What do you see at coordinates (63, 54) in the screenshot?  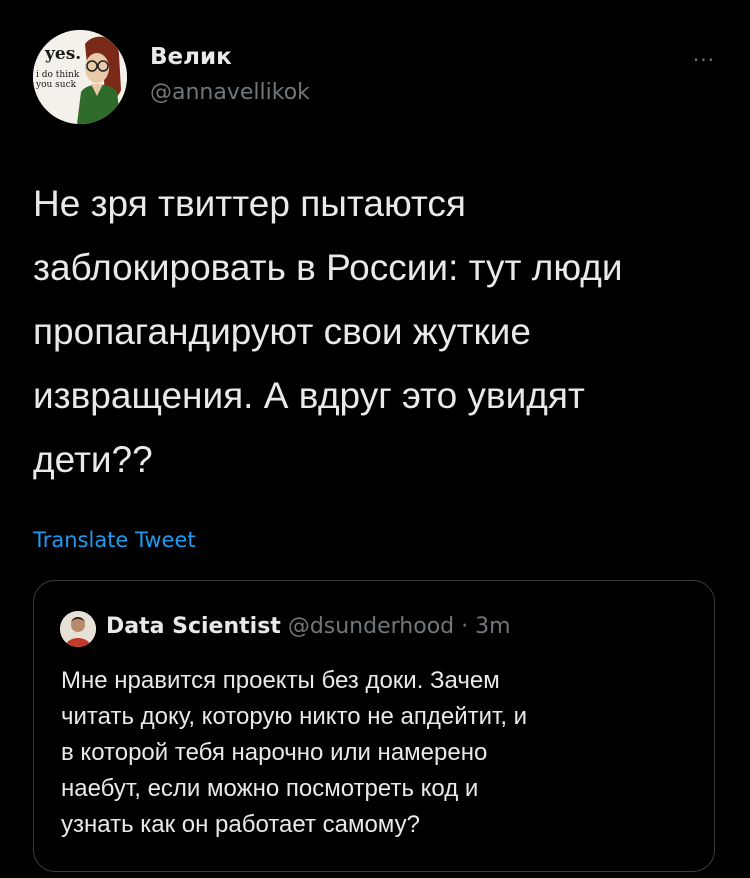 I see `avatar-caption-top: yes.` at bounding box center [63, 54].